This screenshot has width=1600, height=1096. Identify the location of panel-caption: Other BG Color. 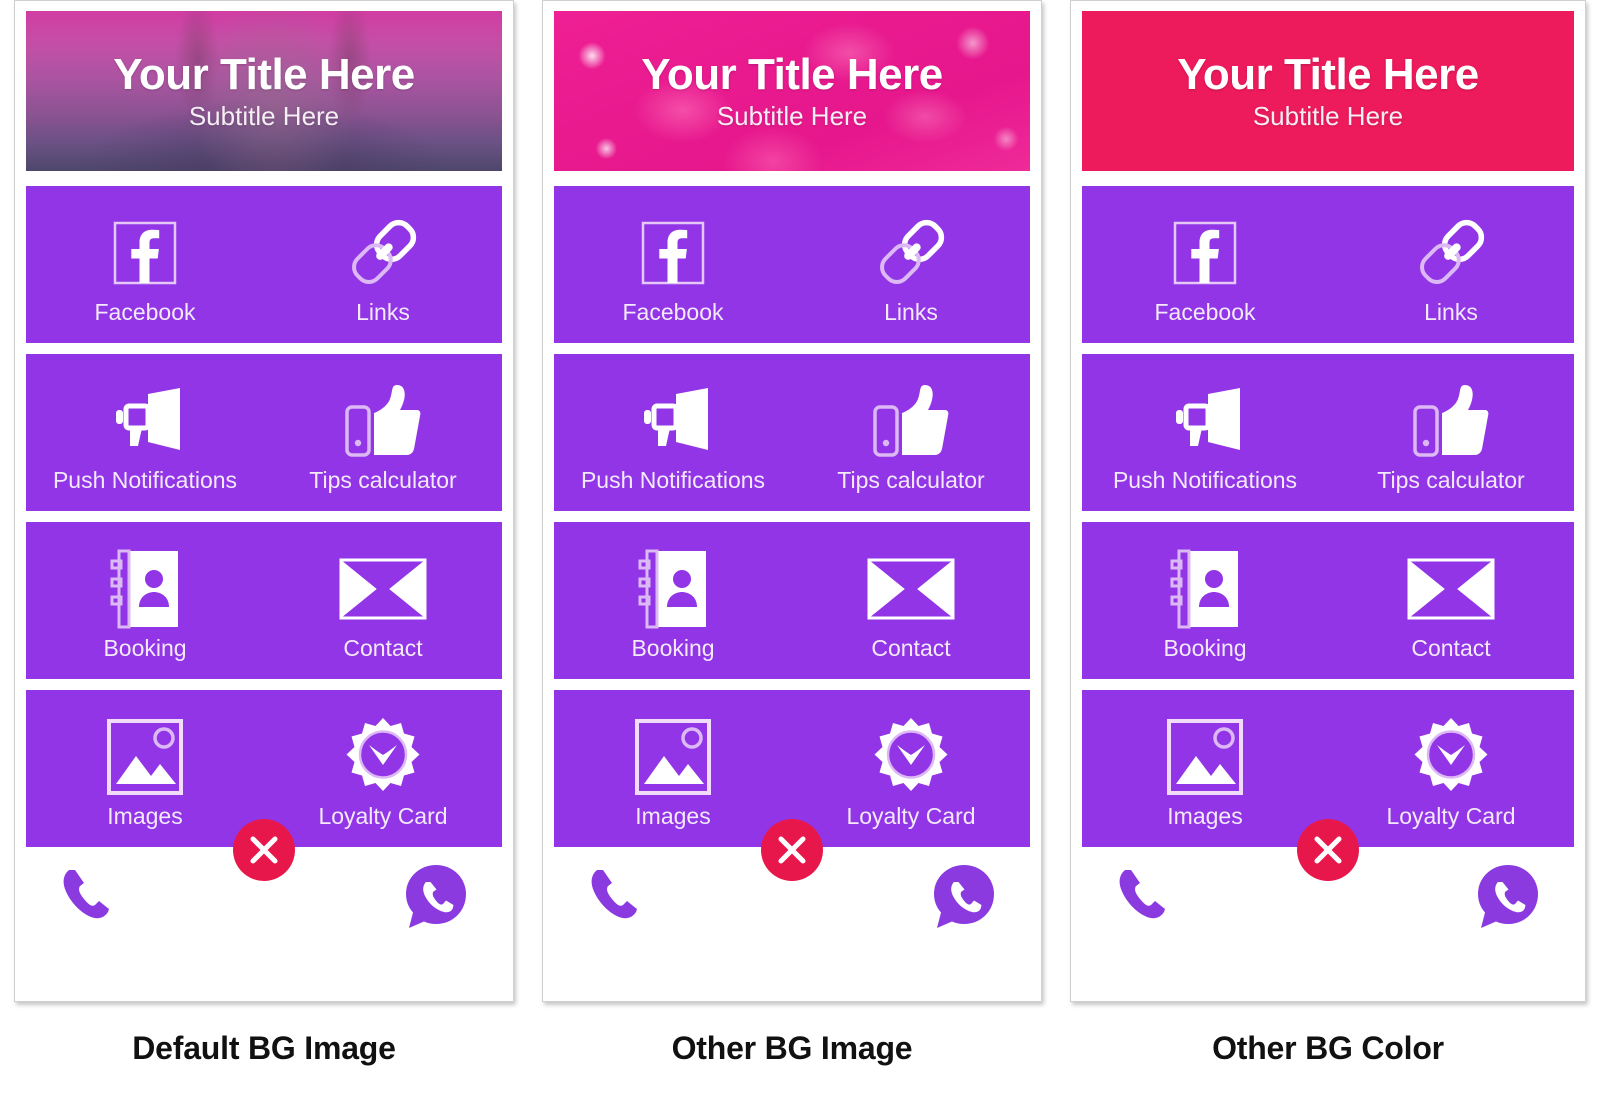
(1328, 1048).